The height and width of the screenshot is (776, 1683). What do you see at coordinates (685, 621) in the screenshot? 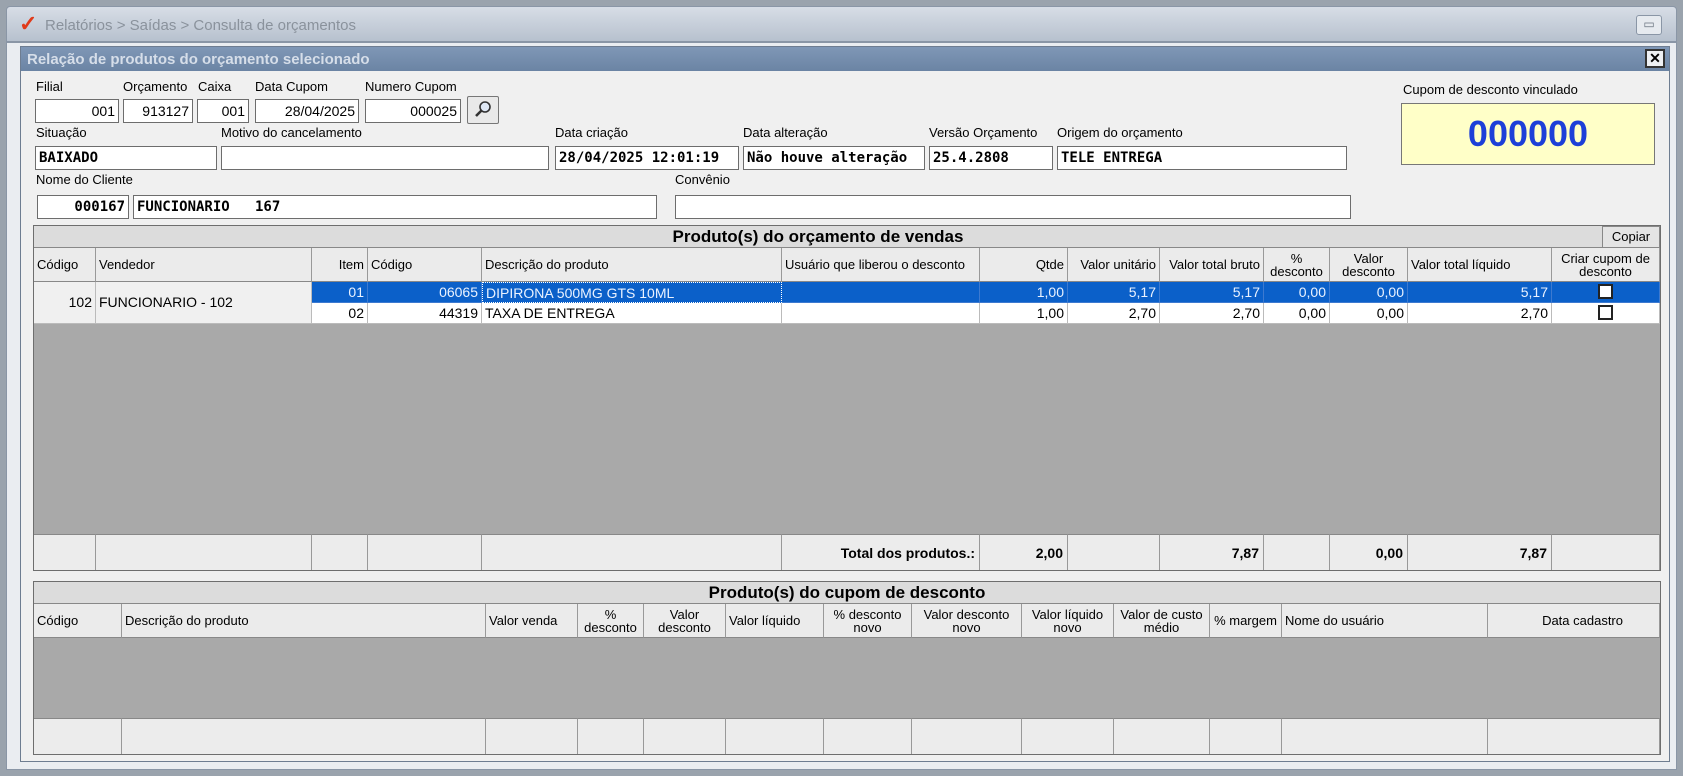
I see `coupon-col-header-valor-desconto: Valor desconto` at bounding box center [685, 621].